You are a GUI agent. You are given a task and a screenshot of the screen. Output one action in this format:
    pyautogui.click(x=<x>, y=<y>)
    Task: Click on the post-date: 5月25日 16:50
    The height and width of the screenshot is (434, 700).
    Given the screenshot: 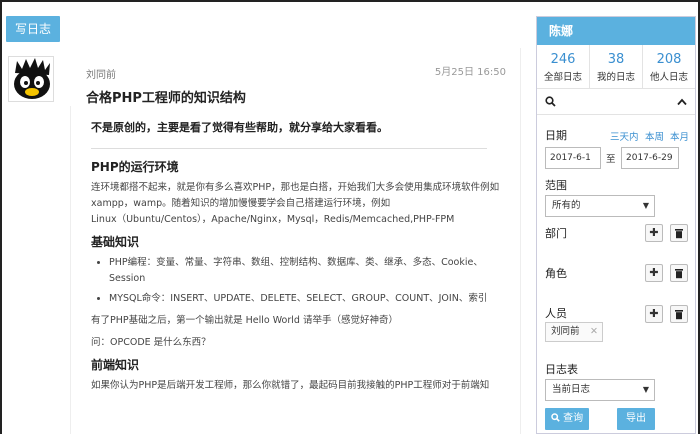 What is the action you would take?
    pyautogui.click(x=470, y=72)
    